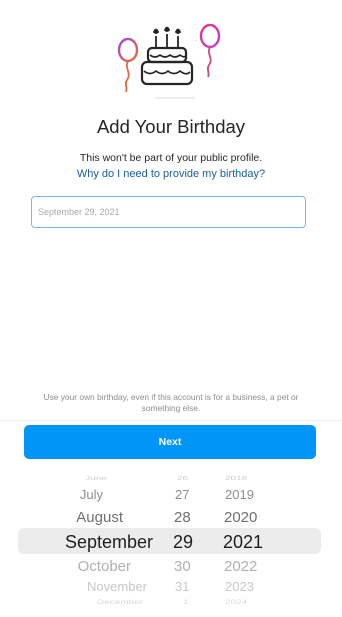 This screenshot has width=342, height=617. I want to click on why-birthday-link: Why do I need to provide my birthday?, so click(171, 174).